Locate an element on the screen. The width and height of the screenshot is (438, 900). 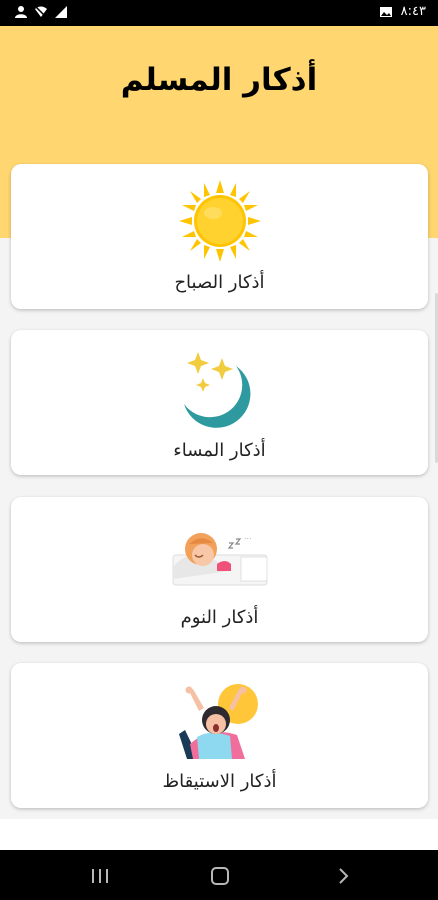
status-right-group: ٨:٤٣ is located at coordinates (402, 11).